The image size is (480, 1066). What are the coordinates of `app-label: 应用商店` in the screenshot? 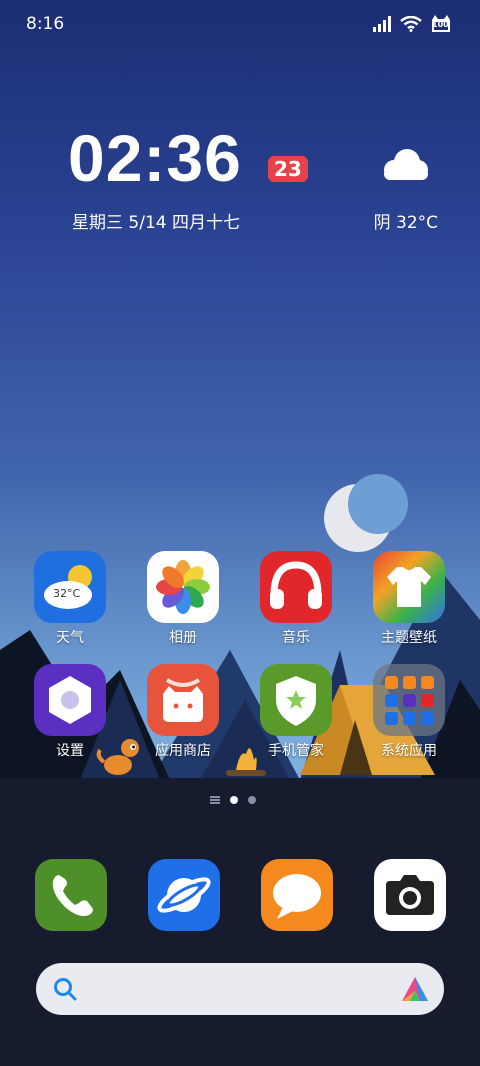 It's located at (183, 751).